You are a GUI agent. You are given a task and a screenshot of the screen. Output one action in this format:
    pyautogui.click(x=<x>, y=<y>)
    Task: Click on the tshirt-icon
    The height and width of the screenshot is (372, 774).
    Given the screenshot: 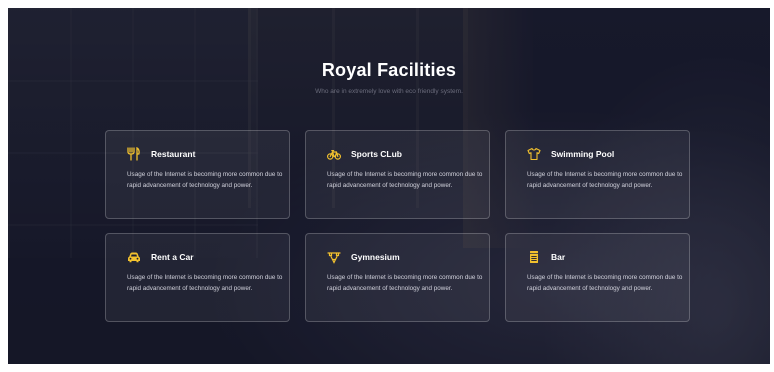 What is the action you would take?
    pyautogui.click(x=534, y=154)
    